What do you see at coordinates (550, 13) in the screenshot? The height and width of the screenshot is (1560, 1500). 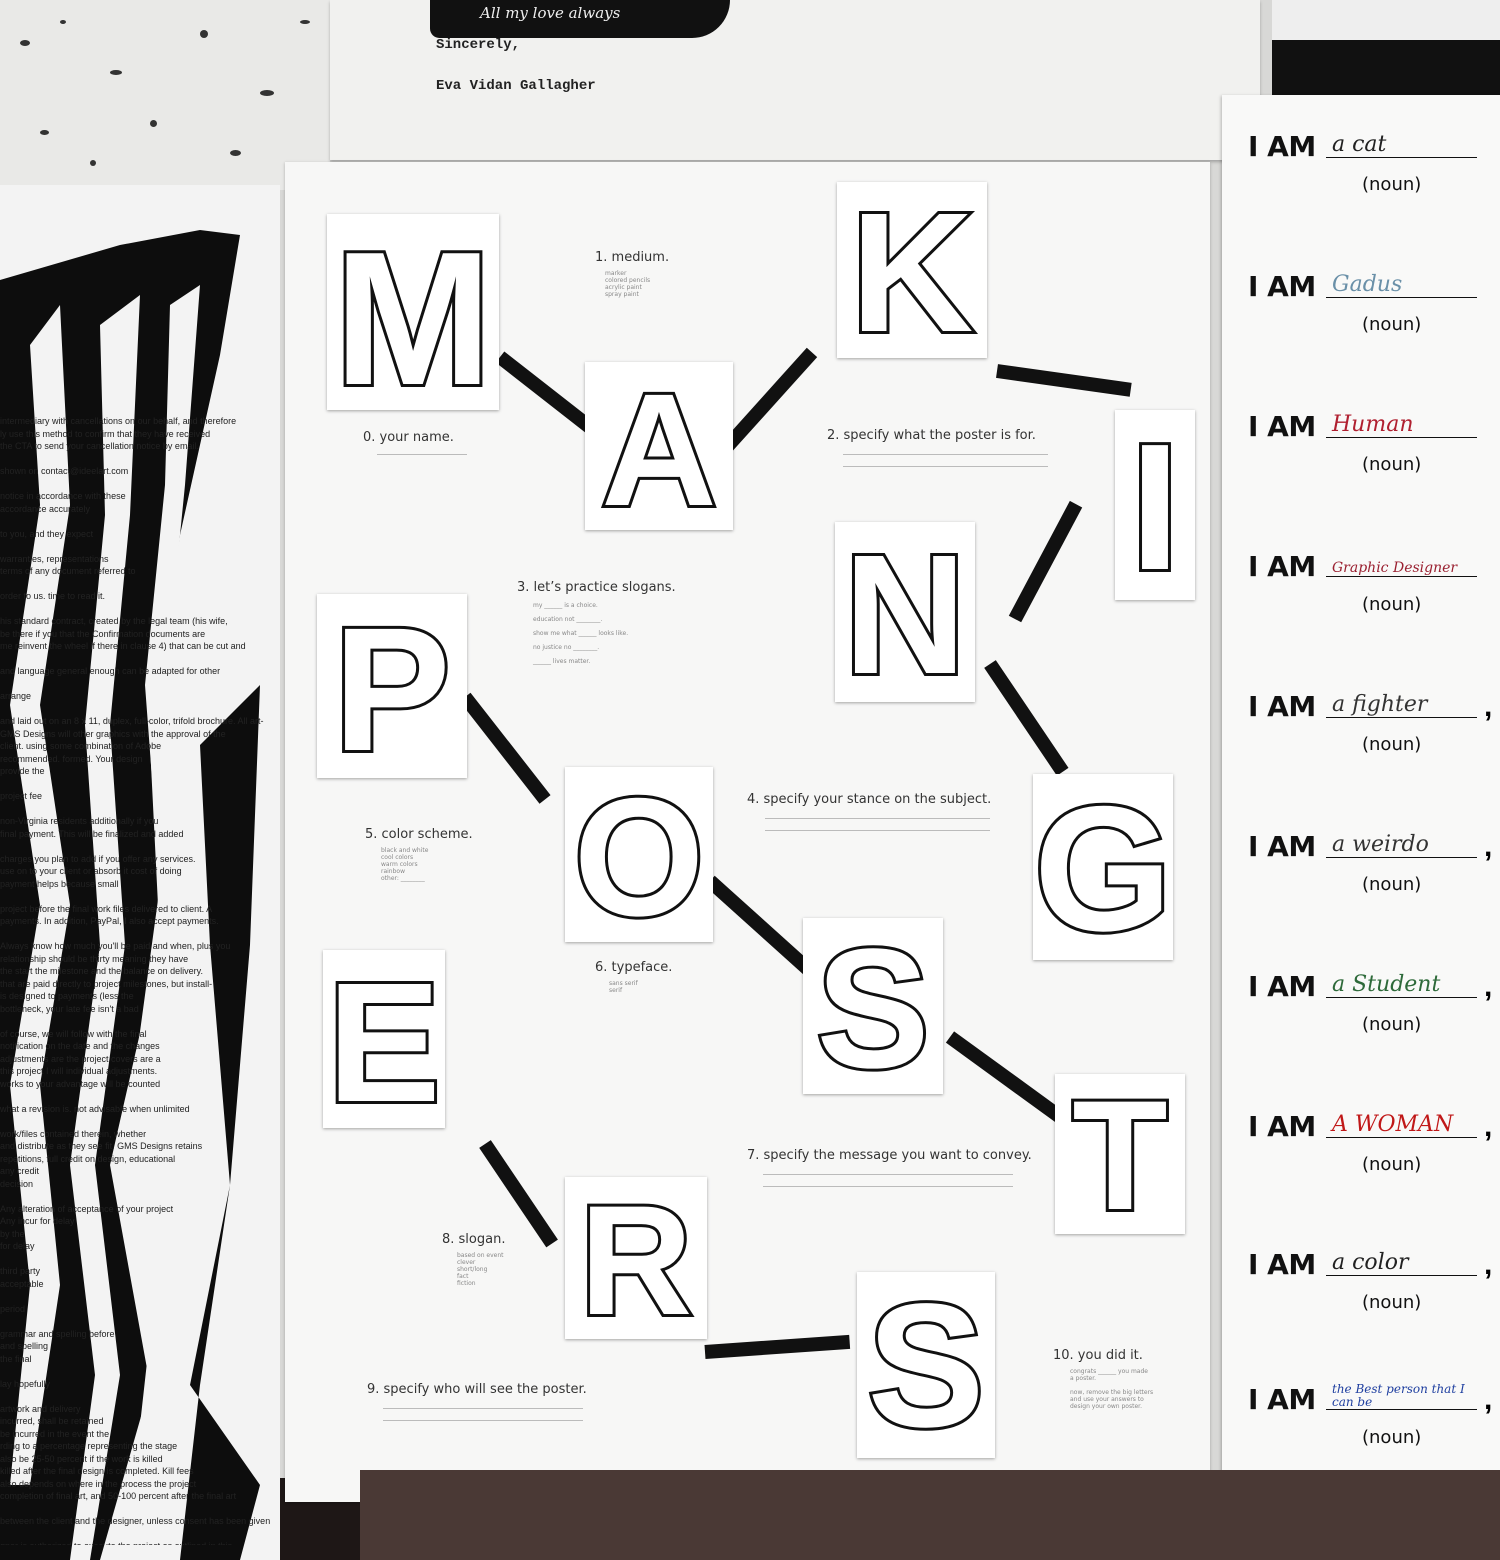 I see `letter-script-line: All my love always` at bounding box center [550, 13].